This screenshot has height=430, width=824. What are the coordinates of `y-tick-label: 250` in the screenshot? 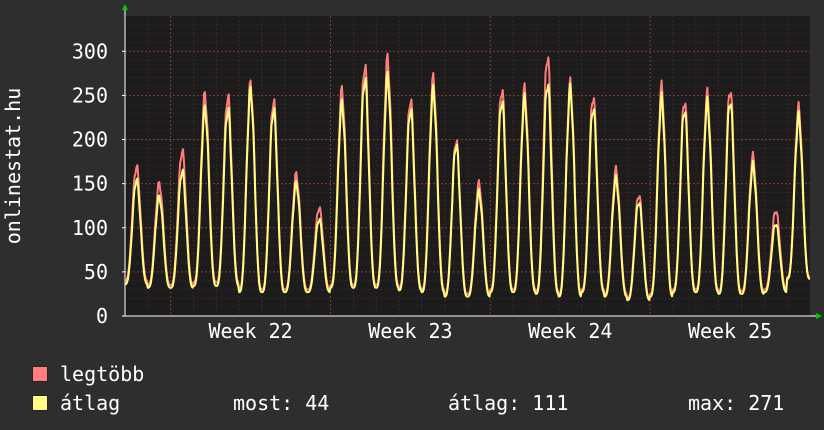 It's located at (90, 95).